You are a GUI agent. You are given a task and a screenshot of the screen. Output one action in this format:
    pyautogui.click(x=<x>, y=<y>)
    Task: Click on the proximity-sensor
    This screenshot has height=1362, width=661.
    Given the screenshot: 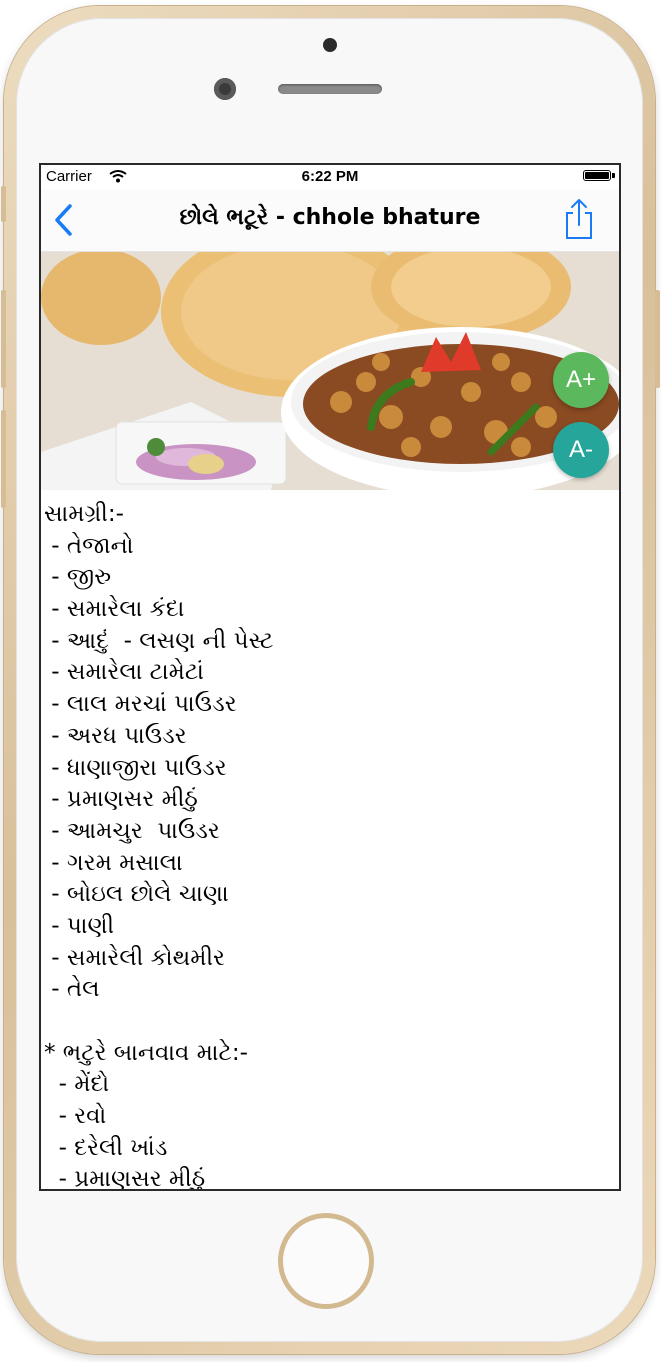 What is the action you would take?
    pyautogui.click(x=330, y=45)
    